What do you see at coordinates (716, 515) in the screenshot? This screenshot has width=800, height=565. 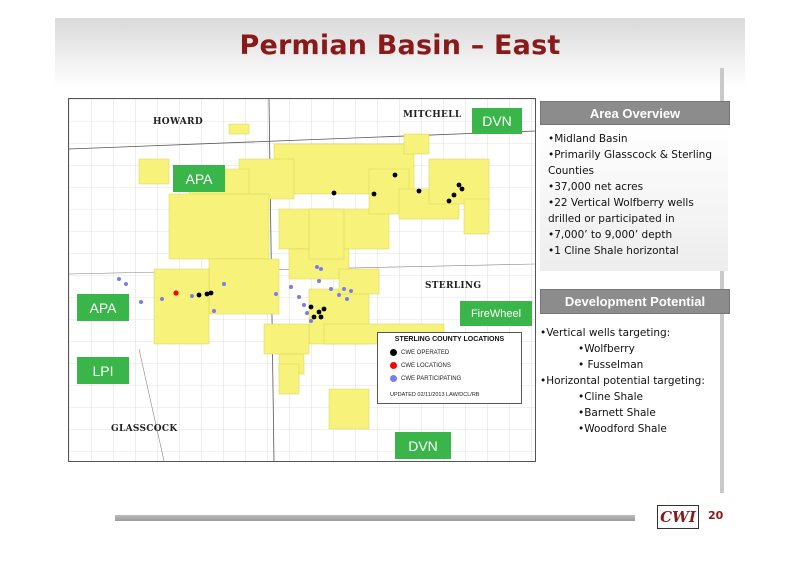 I see `page-number: 20` at bounding box center [716, 515].